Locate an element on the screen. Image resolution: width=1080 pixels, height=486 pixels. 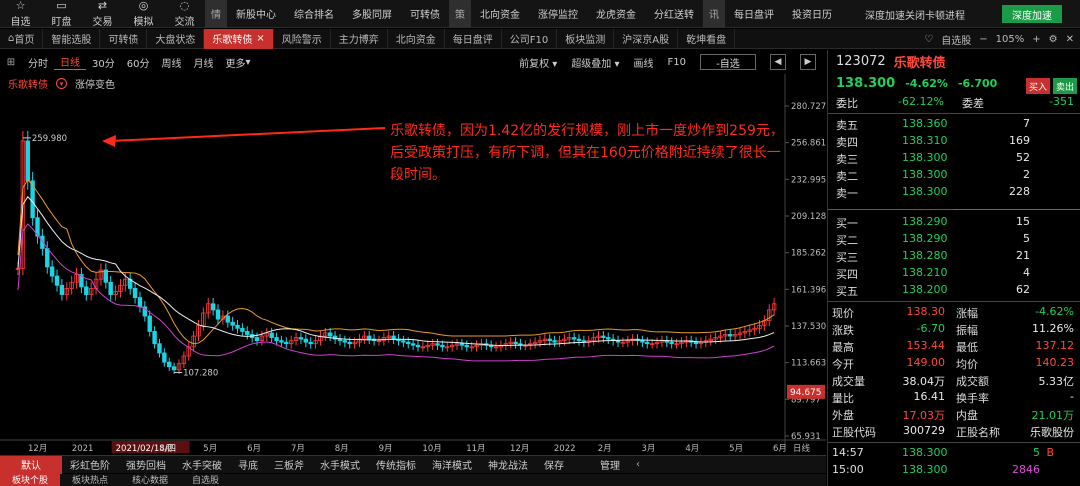
indicator-rainbow: 彩虹色阶 is located at coordinates (90, 465).